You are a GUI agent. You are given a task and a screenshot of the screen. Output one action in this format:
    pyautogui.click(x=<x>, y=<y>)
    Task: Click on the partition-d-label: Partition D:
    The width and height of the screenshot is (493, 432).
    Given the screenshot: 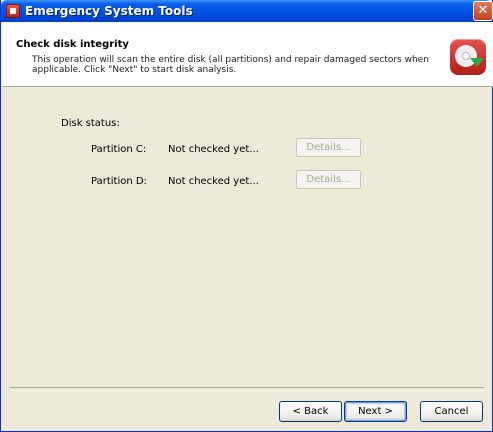 What is the action you would take?
    pyautogui.click(x=119, y=181)
    